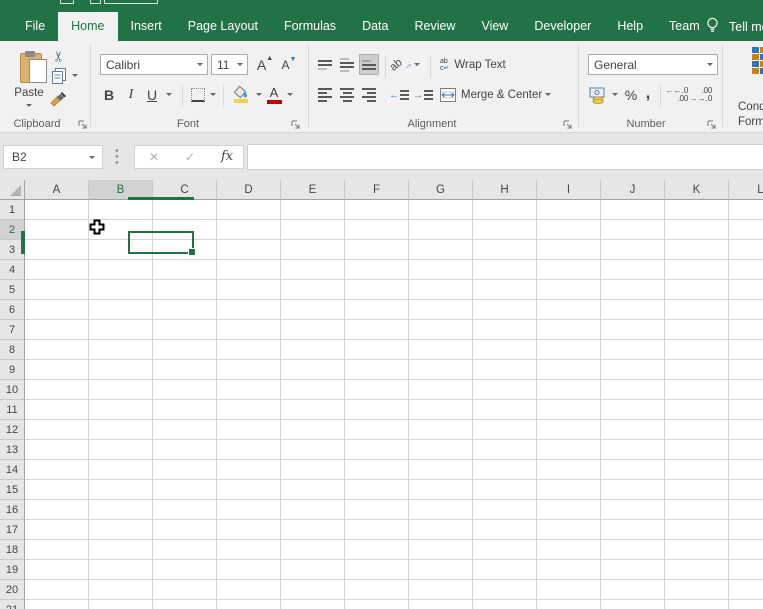  What do you see at coordinates (473, 64) in the screenshot?
I see `wrap-text-button: ab c↵ Wrap Text` at bounding box center [473, 64].